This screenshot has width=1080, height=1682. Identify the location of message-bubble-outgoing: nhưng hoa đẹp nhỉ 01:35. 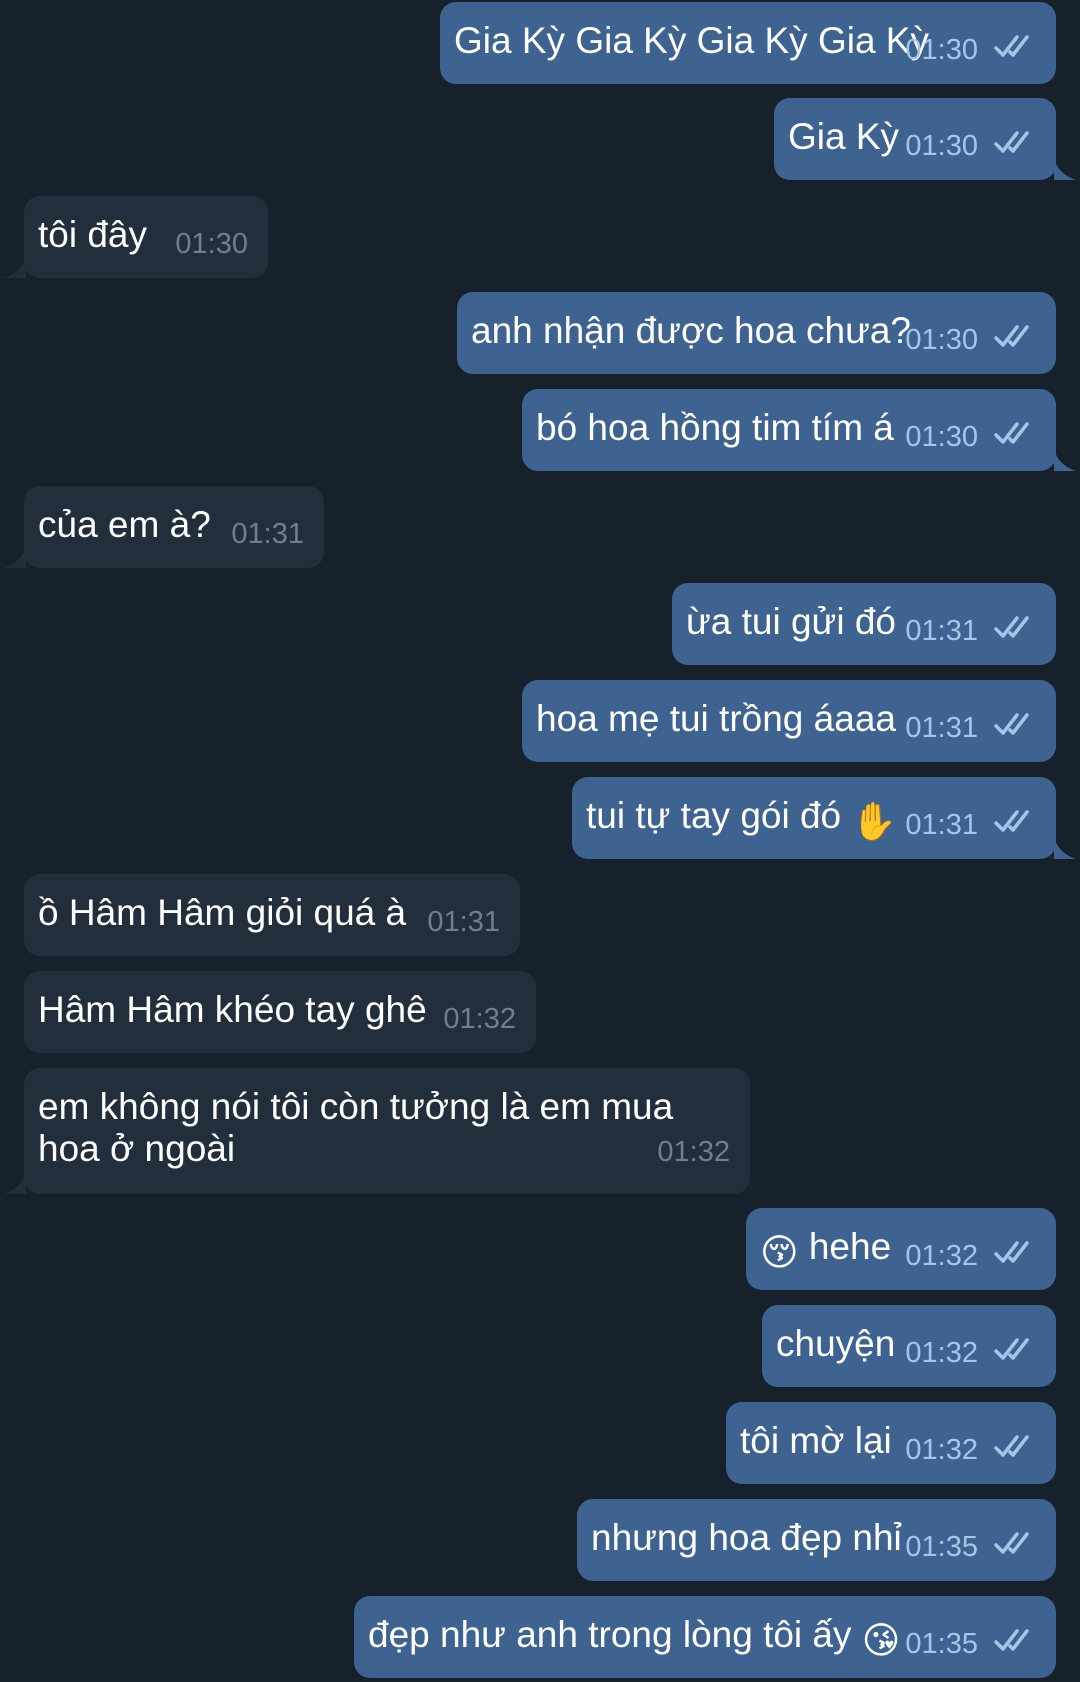
(816, 1540).